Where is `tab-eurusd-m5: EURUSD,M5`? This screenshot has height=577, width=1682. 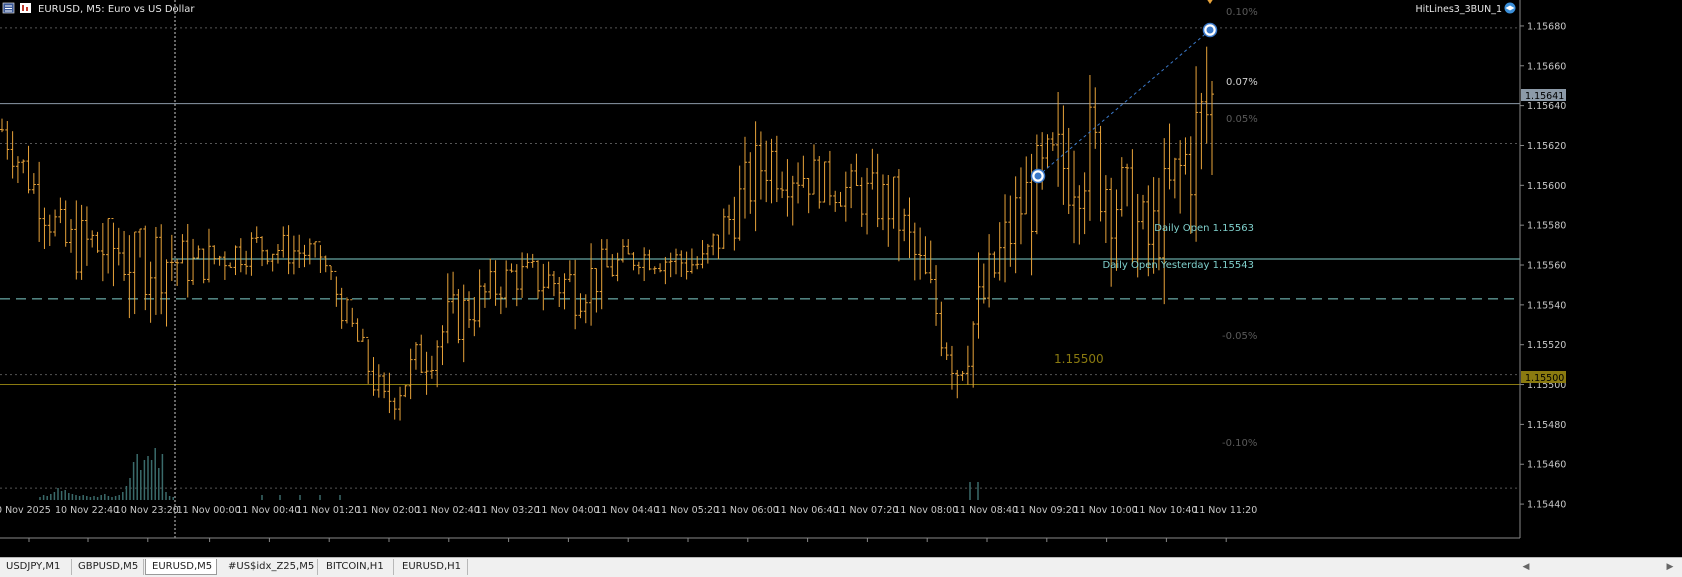 tab-eurusd-m5: EURUSD,M5 is located at coordinates (181, 567).